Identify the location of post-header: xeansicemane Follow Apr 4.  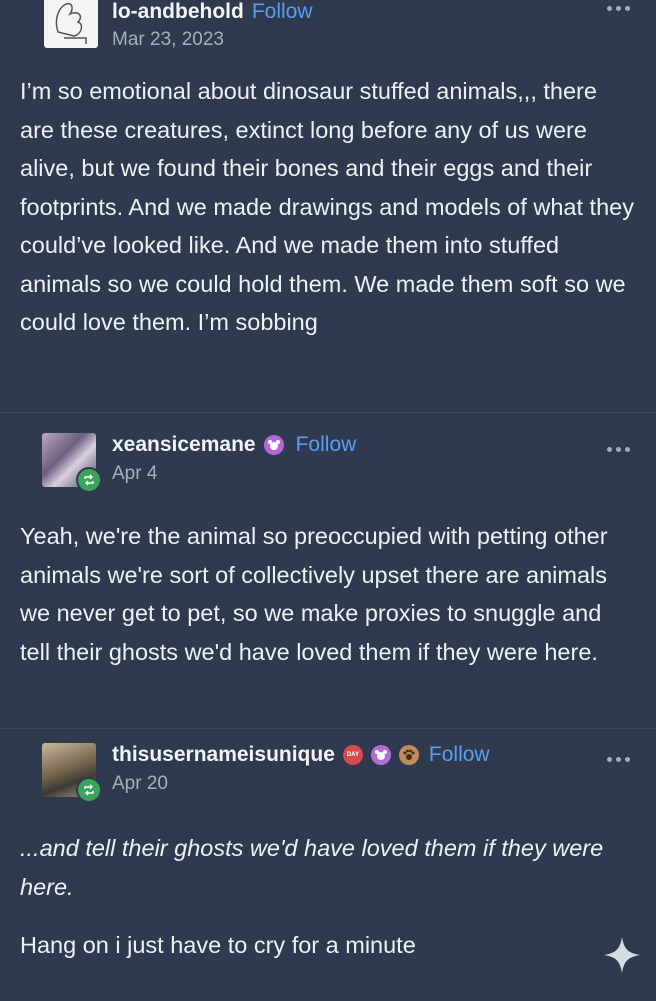
(327, 458).